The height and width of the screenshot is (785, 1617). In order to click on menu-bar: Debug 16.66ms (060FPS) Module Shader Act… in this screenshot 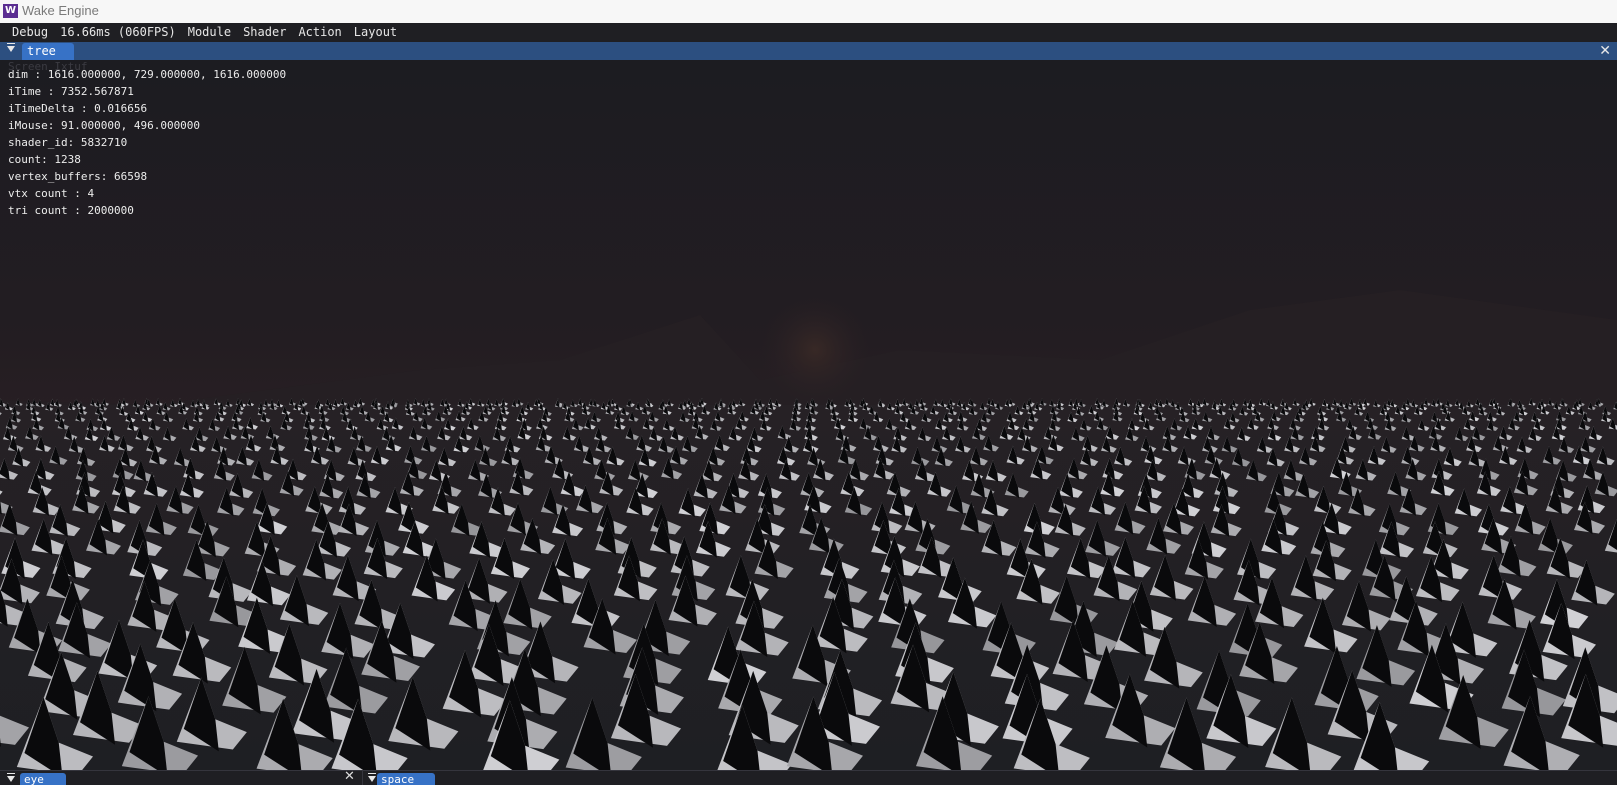, I will do `click(808, 32)`.